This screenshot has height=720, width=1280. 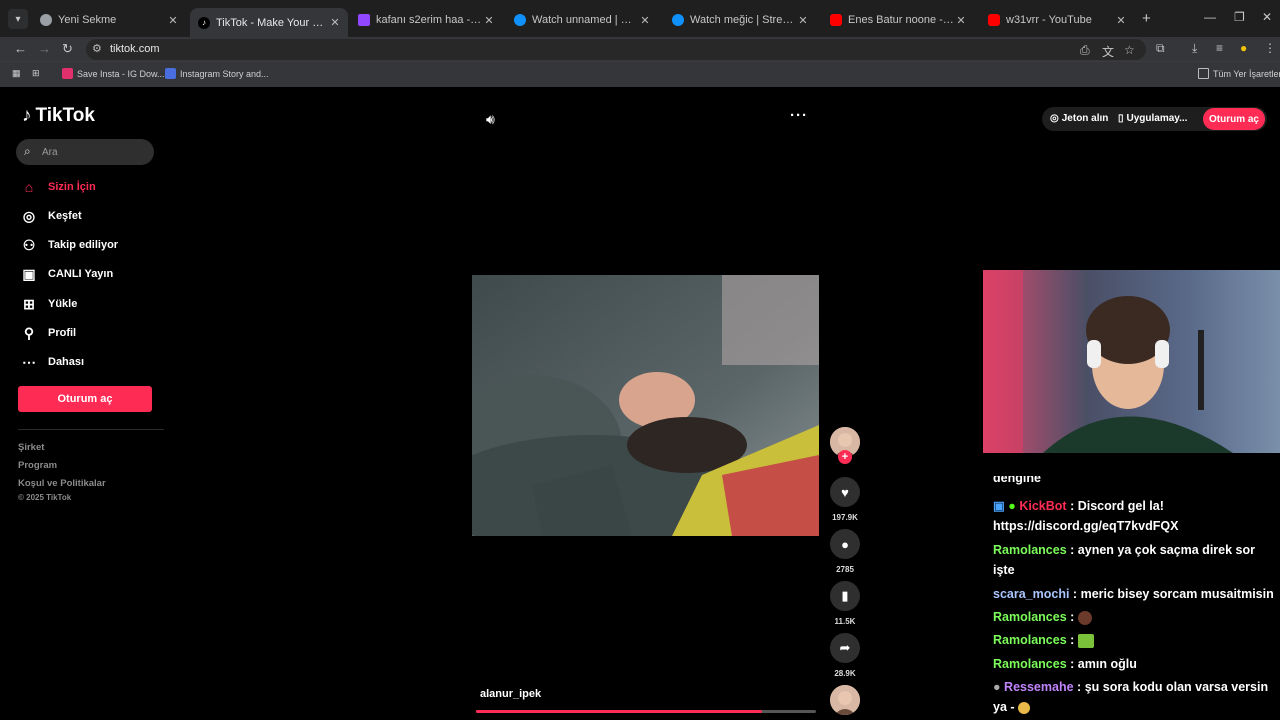 What do you see at coordinates (62, 483) in the screenshot?
I see `footer-link-terms: Koşul ve Politikalar` at bounding box center [62, 483].